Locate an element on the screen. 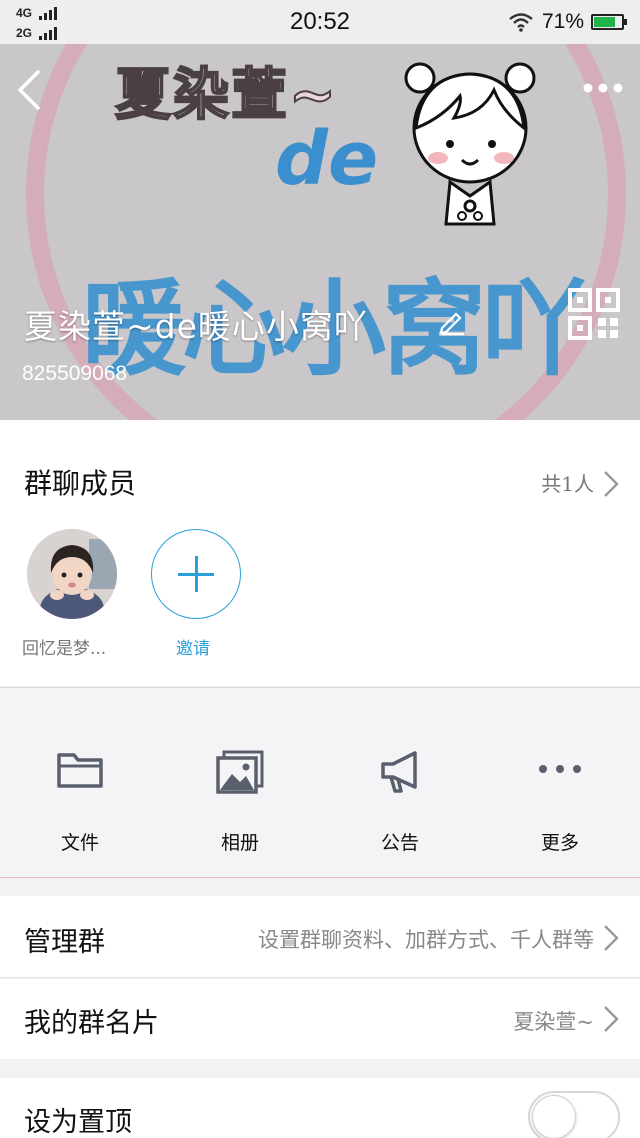 This screenshot has width=640, height=1138. group-id: 825509068 is located at coordinates (75, 373).